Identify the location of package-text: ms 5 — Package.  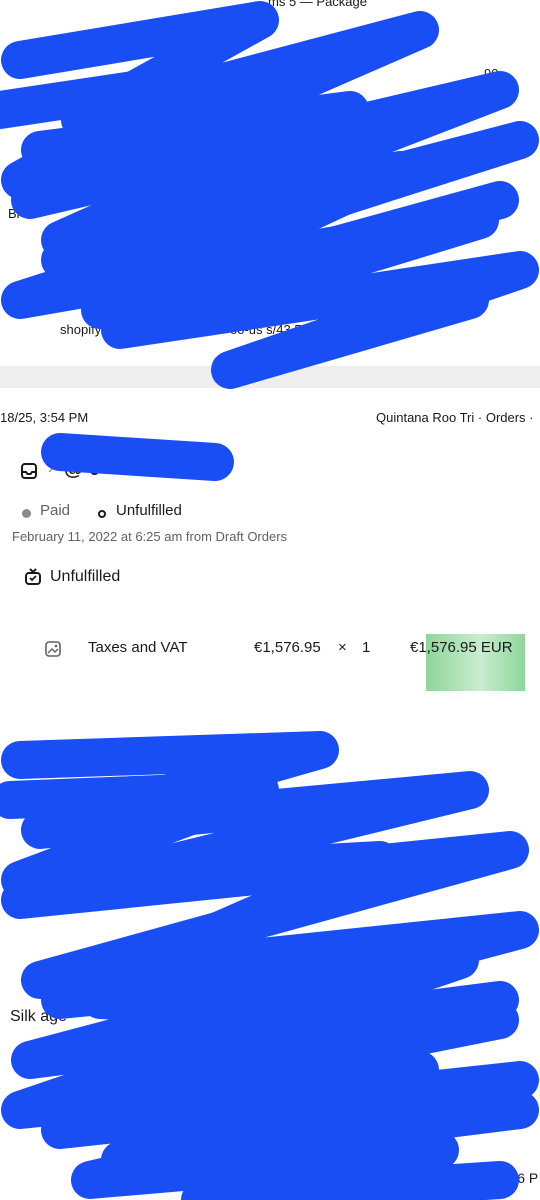
(317, 4).